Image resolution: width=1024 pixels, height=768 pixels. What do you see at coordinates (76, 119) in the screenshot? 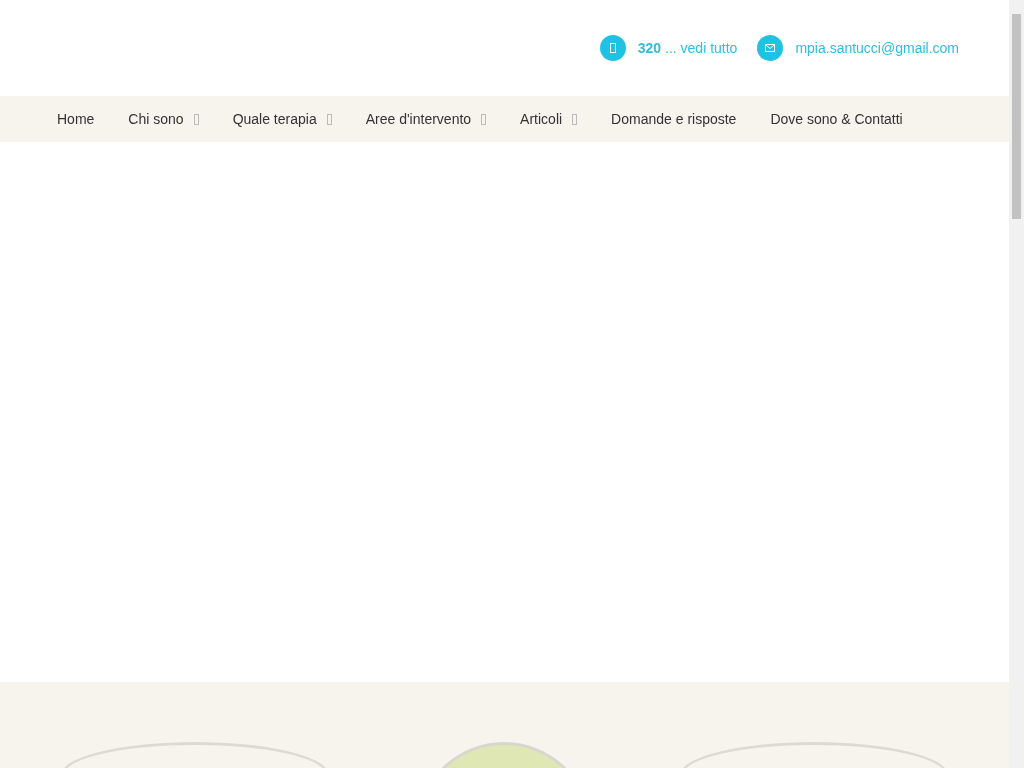
I see `nav-link: Home` at bounding box center [76, 119].